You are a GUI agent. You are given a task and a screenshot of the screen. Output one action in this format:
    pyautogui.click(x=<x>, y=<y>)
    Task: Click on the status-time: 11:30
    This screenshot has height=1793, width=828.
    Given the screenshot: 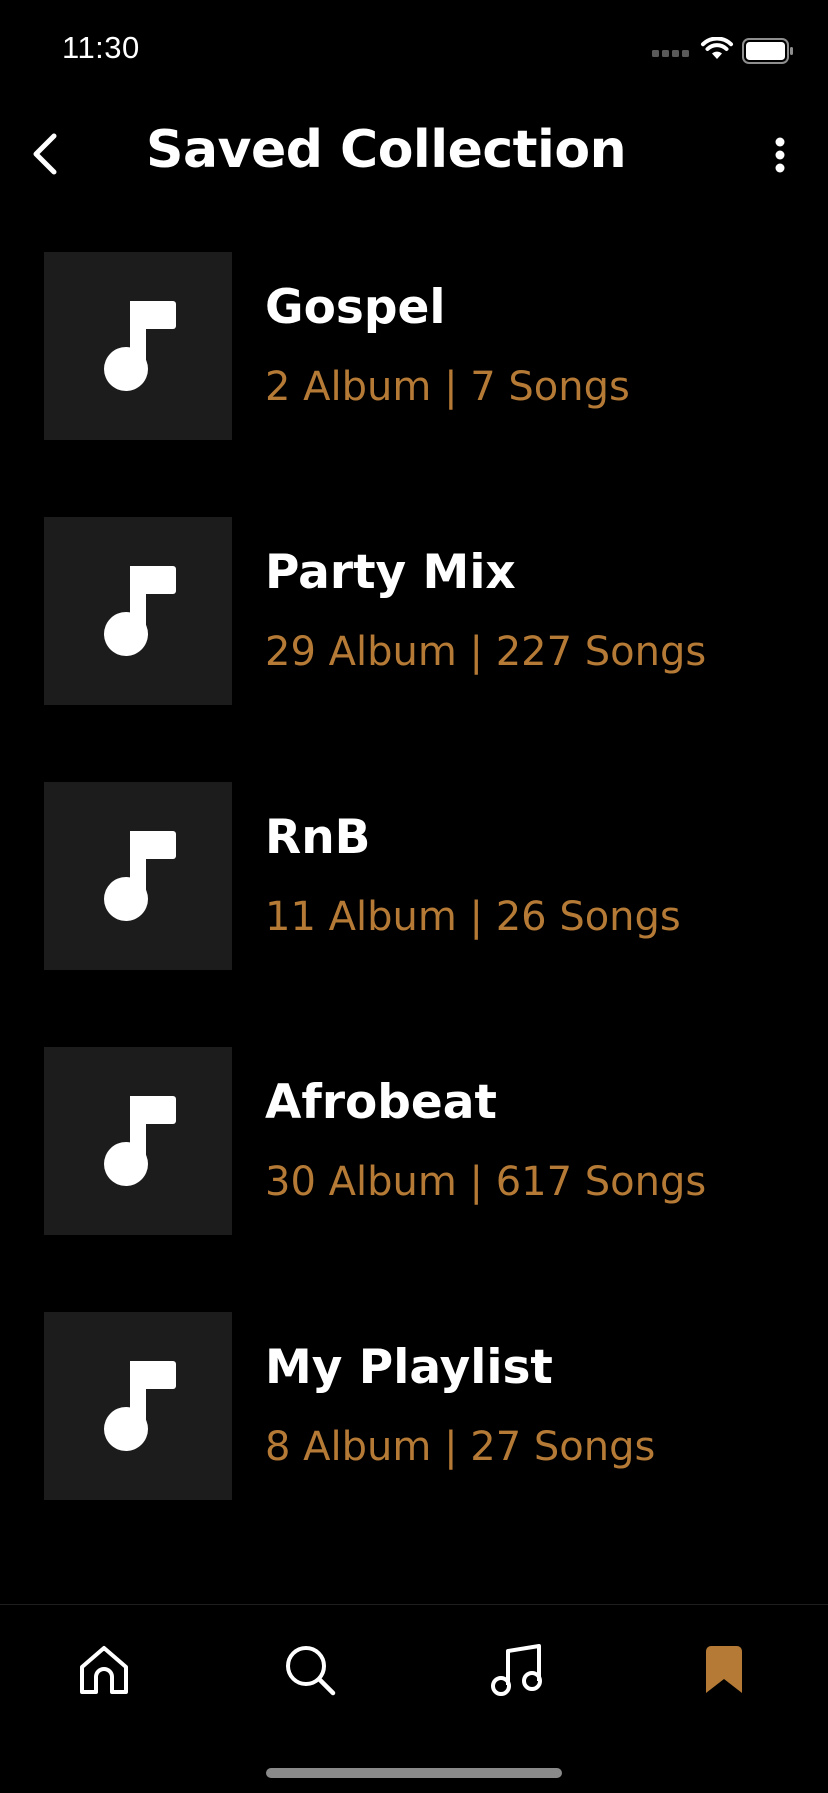 What is the action you would take?
    pyautogui.click(x=101, y=47)
    